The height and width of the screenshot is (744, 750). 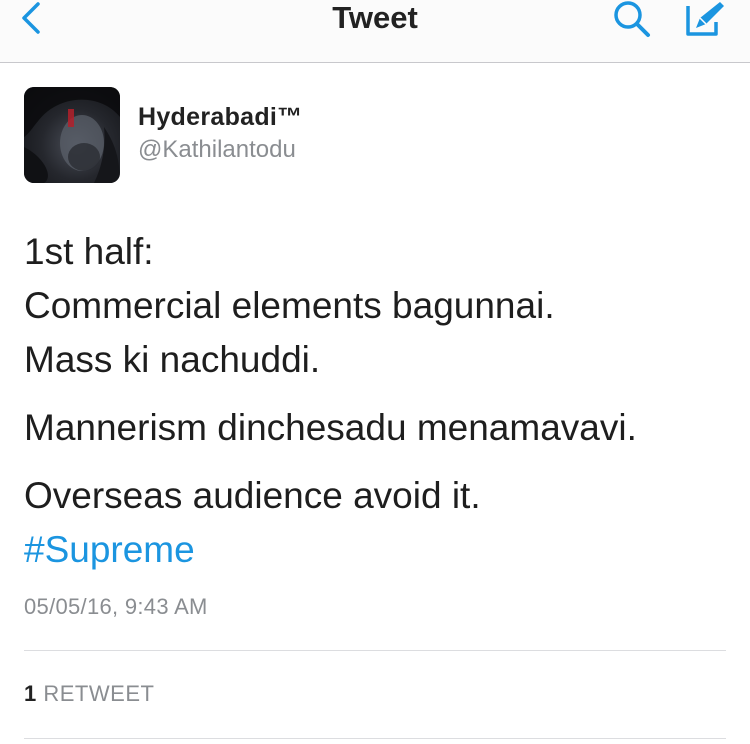 I want to click on tweet-line: Overseas audience avoid it., so click(x=252, y=495).